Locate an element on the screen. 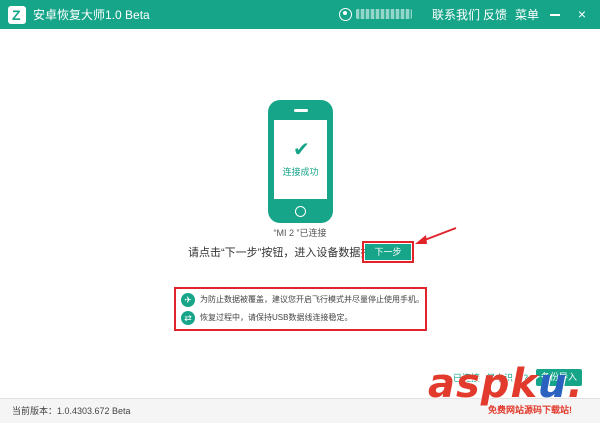 This screenshot has height=423, width=600. contact-us-link: 联系我们 is located at coordinates (456, 15).